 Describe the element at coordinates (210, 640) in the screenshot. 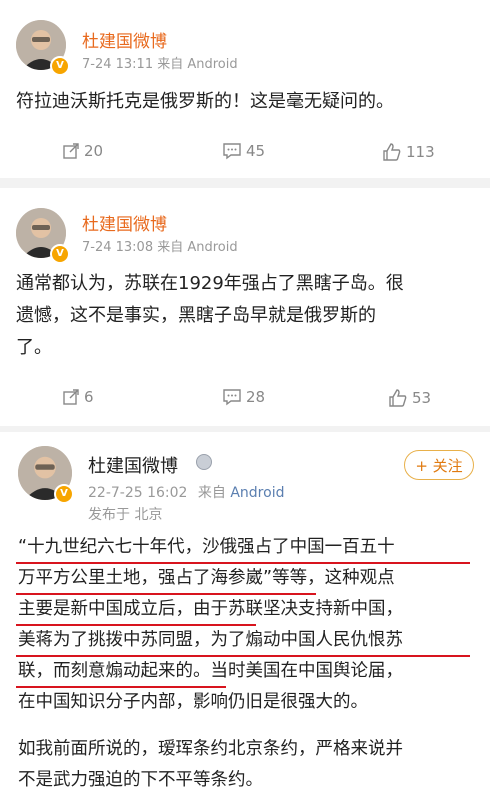

I see `text-line: 美蒋为了挑拨中苏同盟，为了煽动中国人民仇恨苏` at that location.